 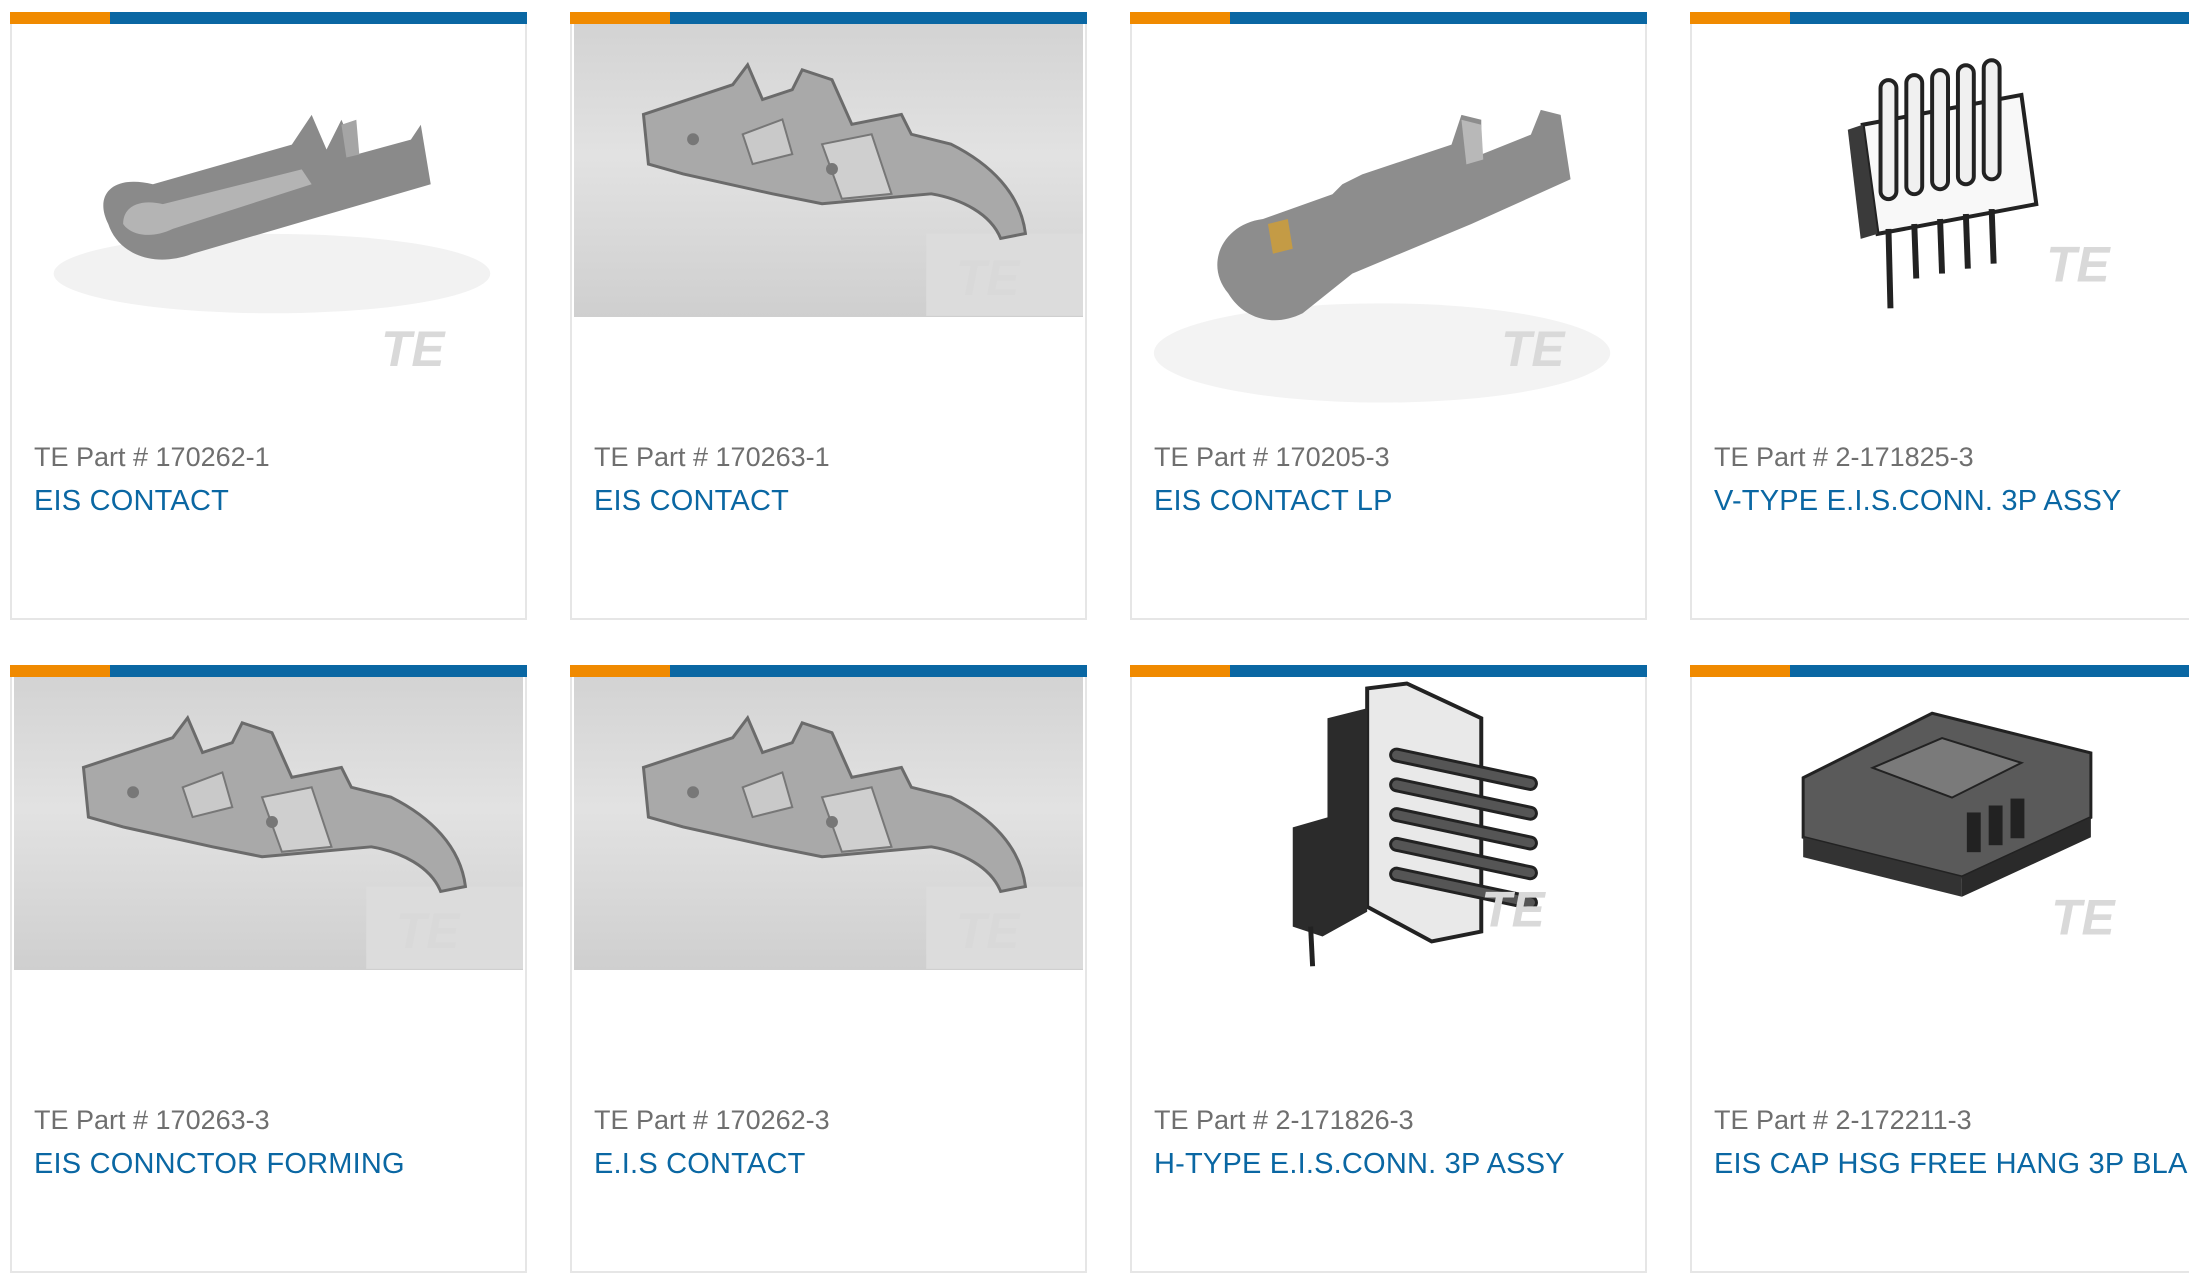 I want to click on part-number: TE Part # 170263-1, so click(x=712, y=457).